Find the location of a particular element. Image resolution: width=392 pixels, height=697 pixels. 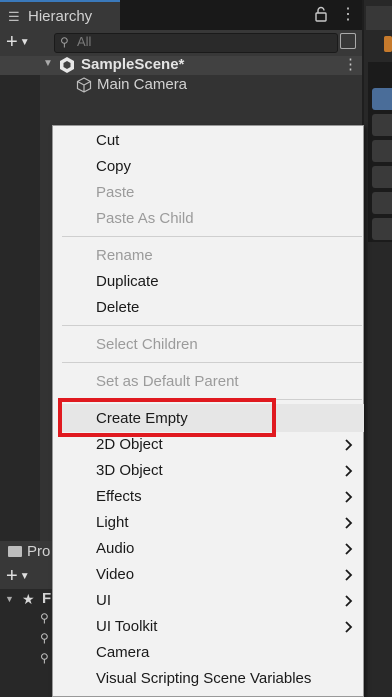

menu-item-video: Video is located at coordinates (115, 575).